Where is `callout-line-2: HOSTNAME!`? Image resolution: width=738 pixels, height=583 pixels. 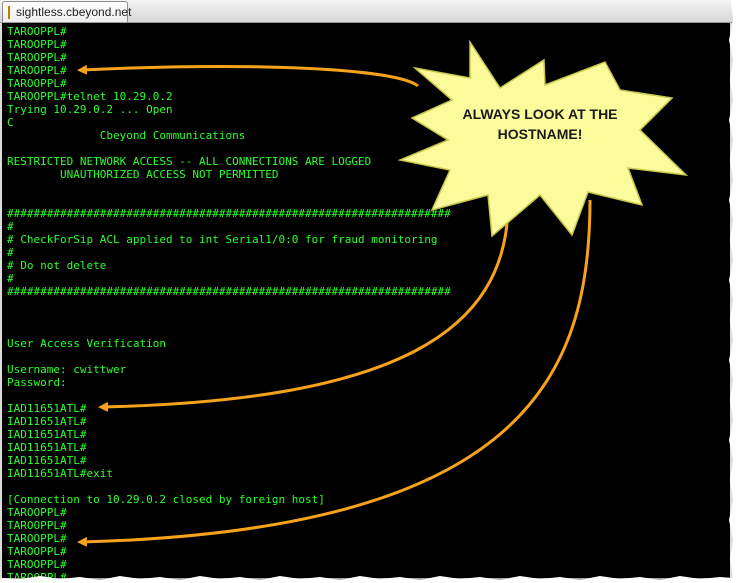 callout-line-2: HOSTNAME! is located at coordinates (540, 134).